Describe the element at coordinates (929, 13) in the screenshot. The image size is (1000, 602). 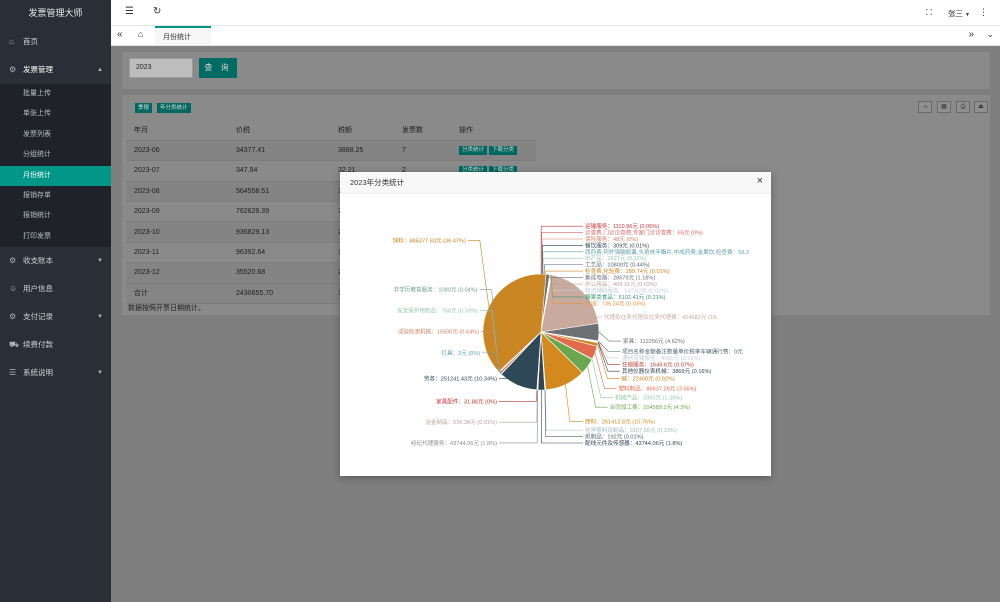
I see `fullscreen-icon: ⛶` at that location.